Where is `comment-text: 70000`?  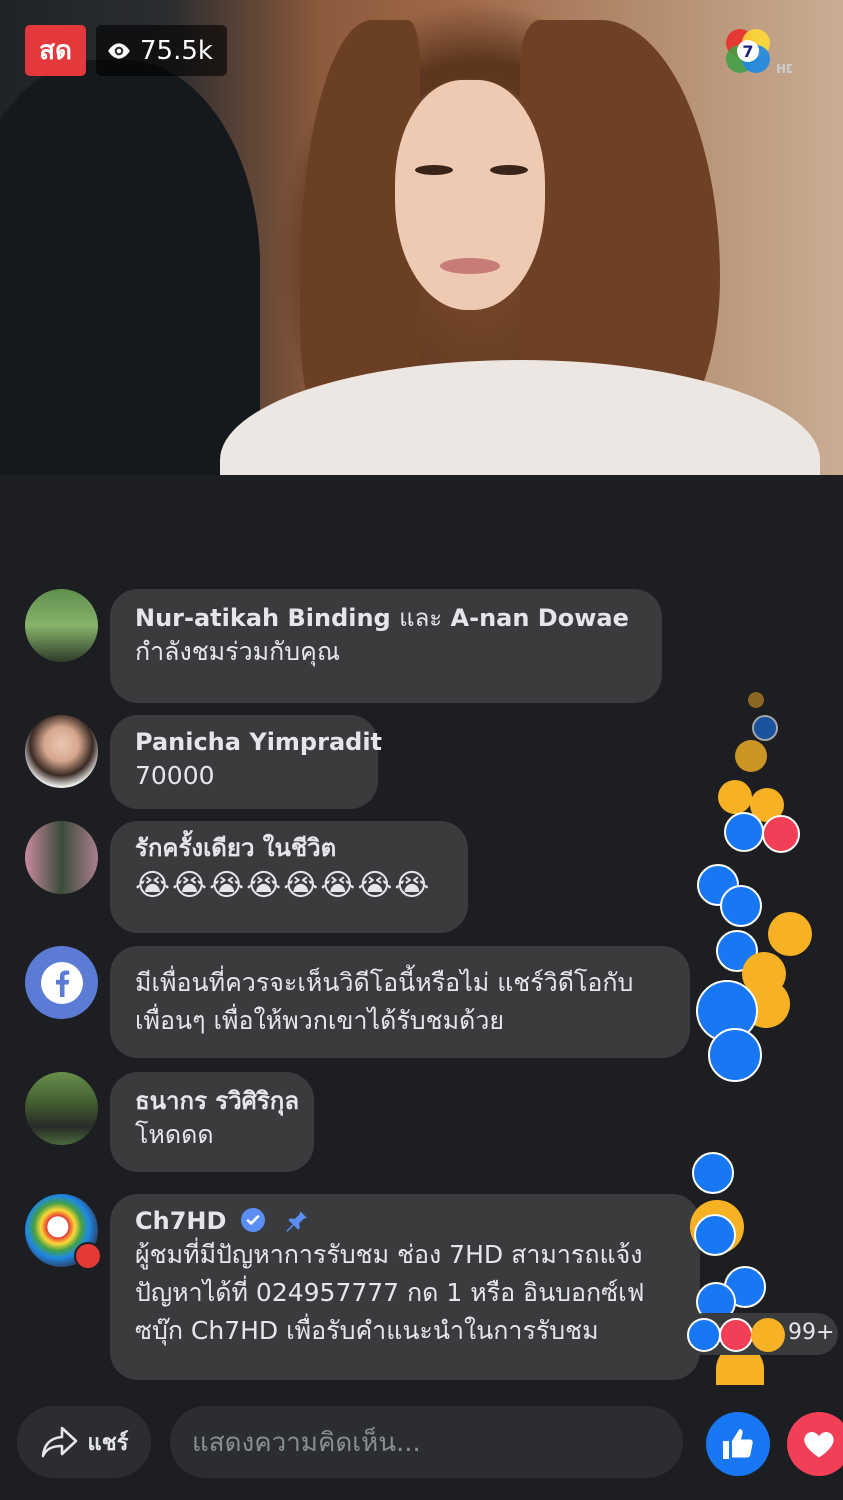
comment-text: 70000 is located at coordinates (175, 775).